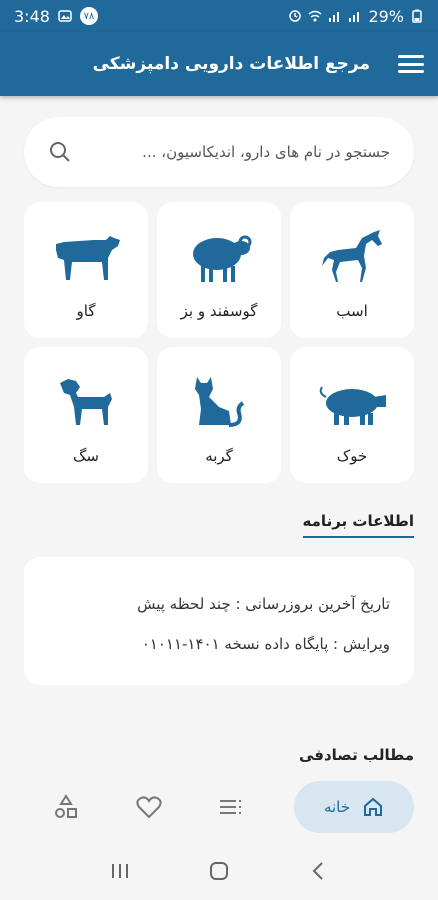 This screenshot has width=438, height=900. I want to click on animal-card-dog: سگ, so click(86, 415).